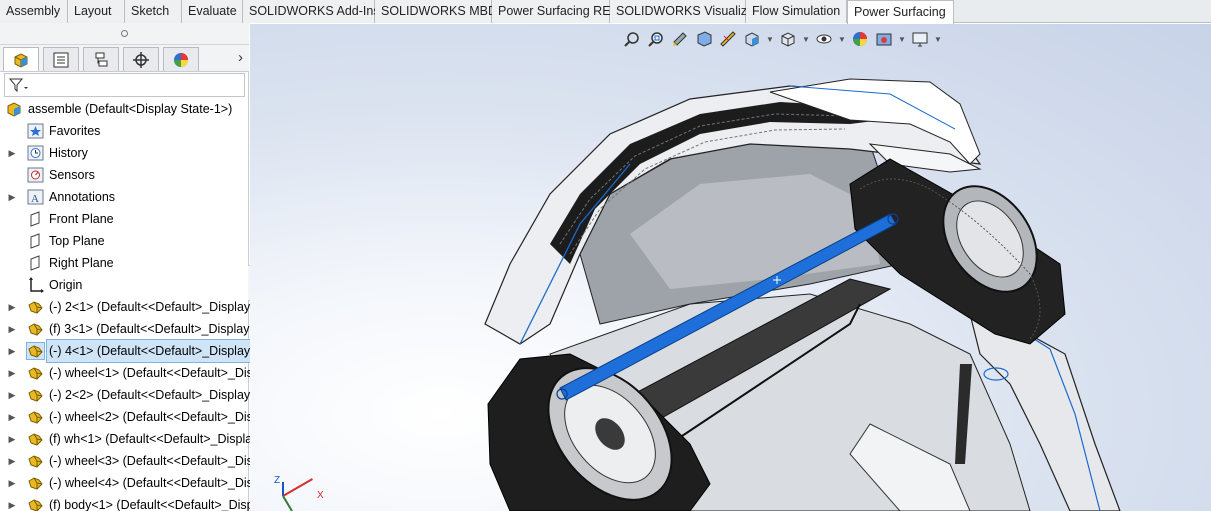 The image size is (1211, 511). What do you see at coordinates (61, 59) in the screenshot?
I see `property-manager-icon` at bounding box center [61, 59].